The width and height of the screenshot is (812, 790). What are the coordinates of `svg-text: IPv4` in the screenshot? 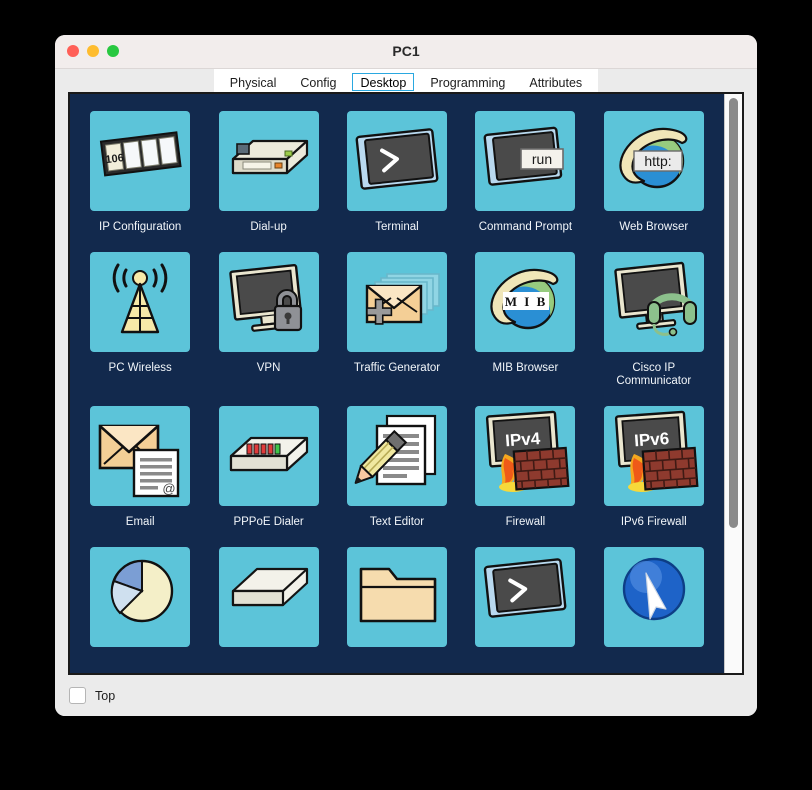 It's located at (523, 439).